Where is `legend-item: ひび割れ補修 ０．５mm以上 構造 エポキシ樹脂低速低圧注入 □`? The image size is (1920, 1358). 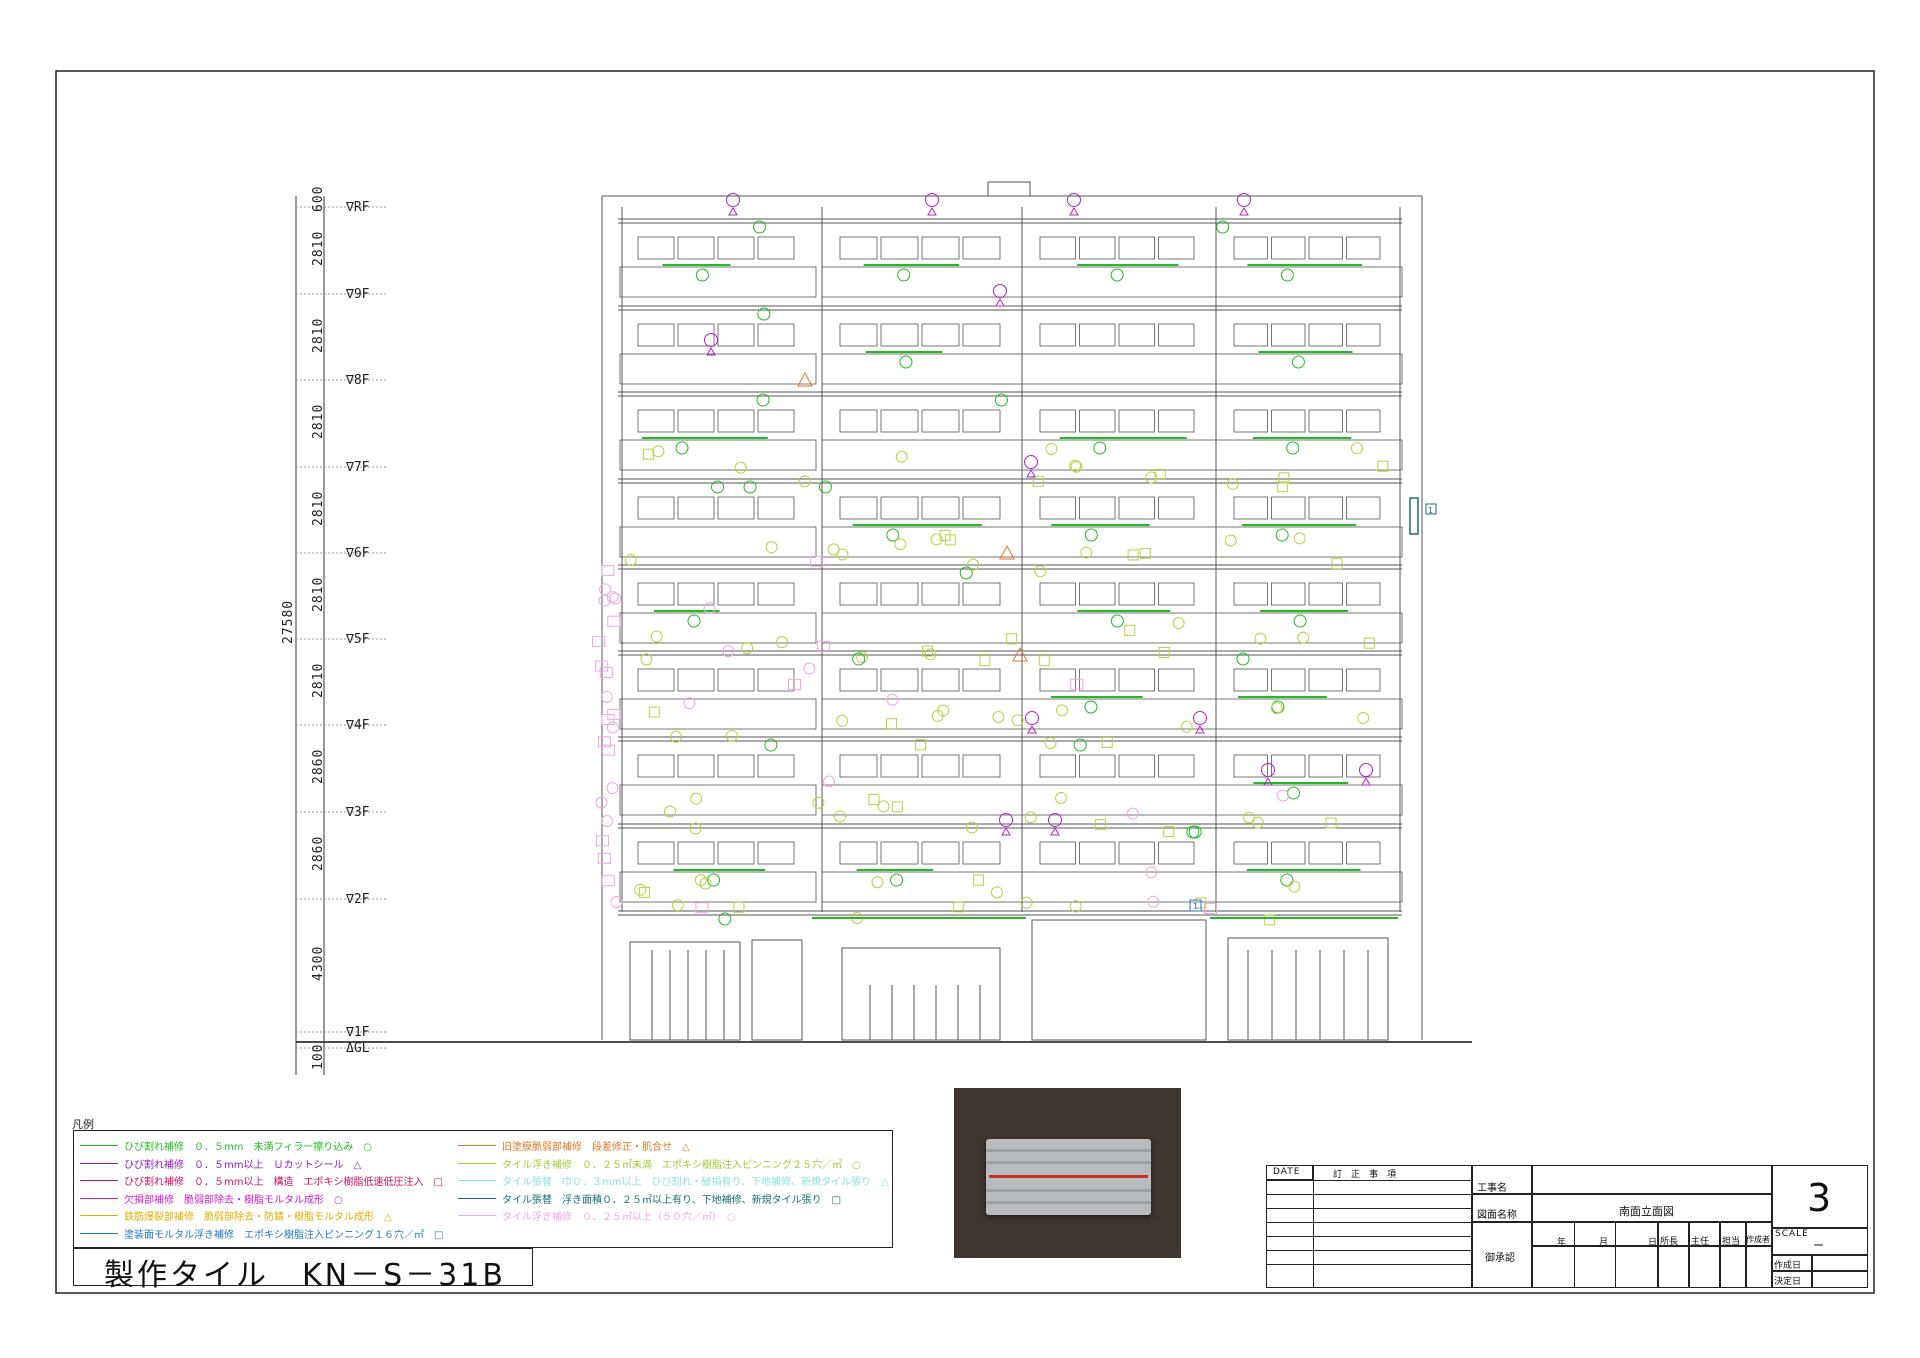
legend-item: ひび割れ補修 ０．５mm以上 構造 エポキシ樹脂低速低圧注入 □ is located at coordinates (261, 1181).